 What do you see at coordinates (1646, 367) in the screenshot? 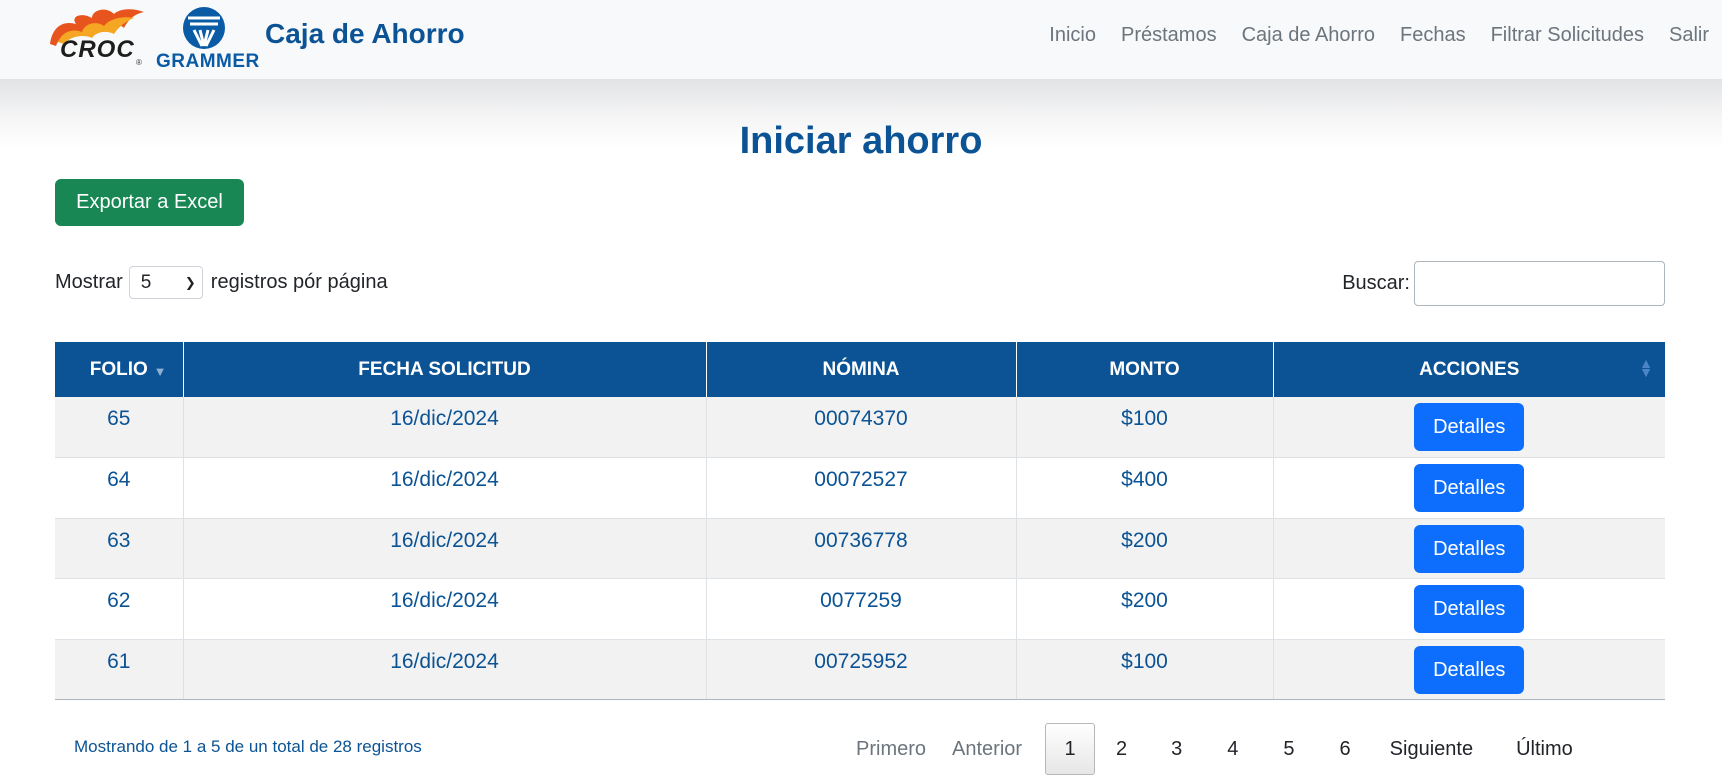
I see `sort-icon: ▲ ▼` at bounding box center [1646, 367].